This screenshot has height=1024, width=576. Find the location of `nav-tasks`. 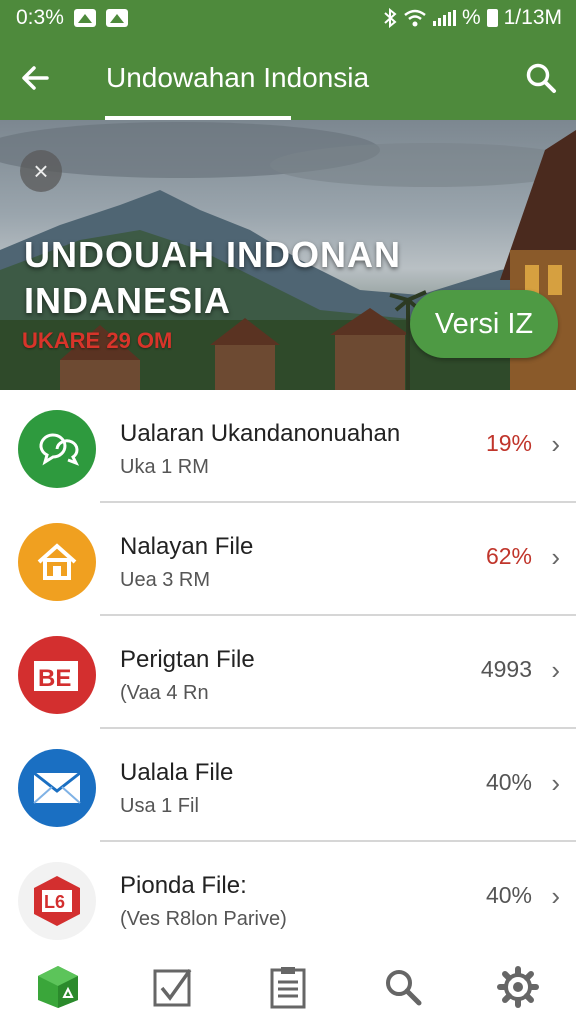

nav-tasks is located at coordinates (173, 987).